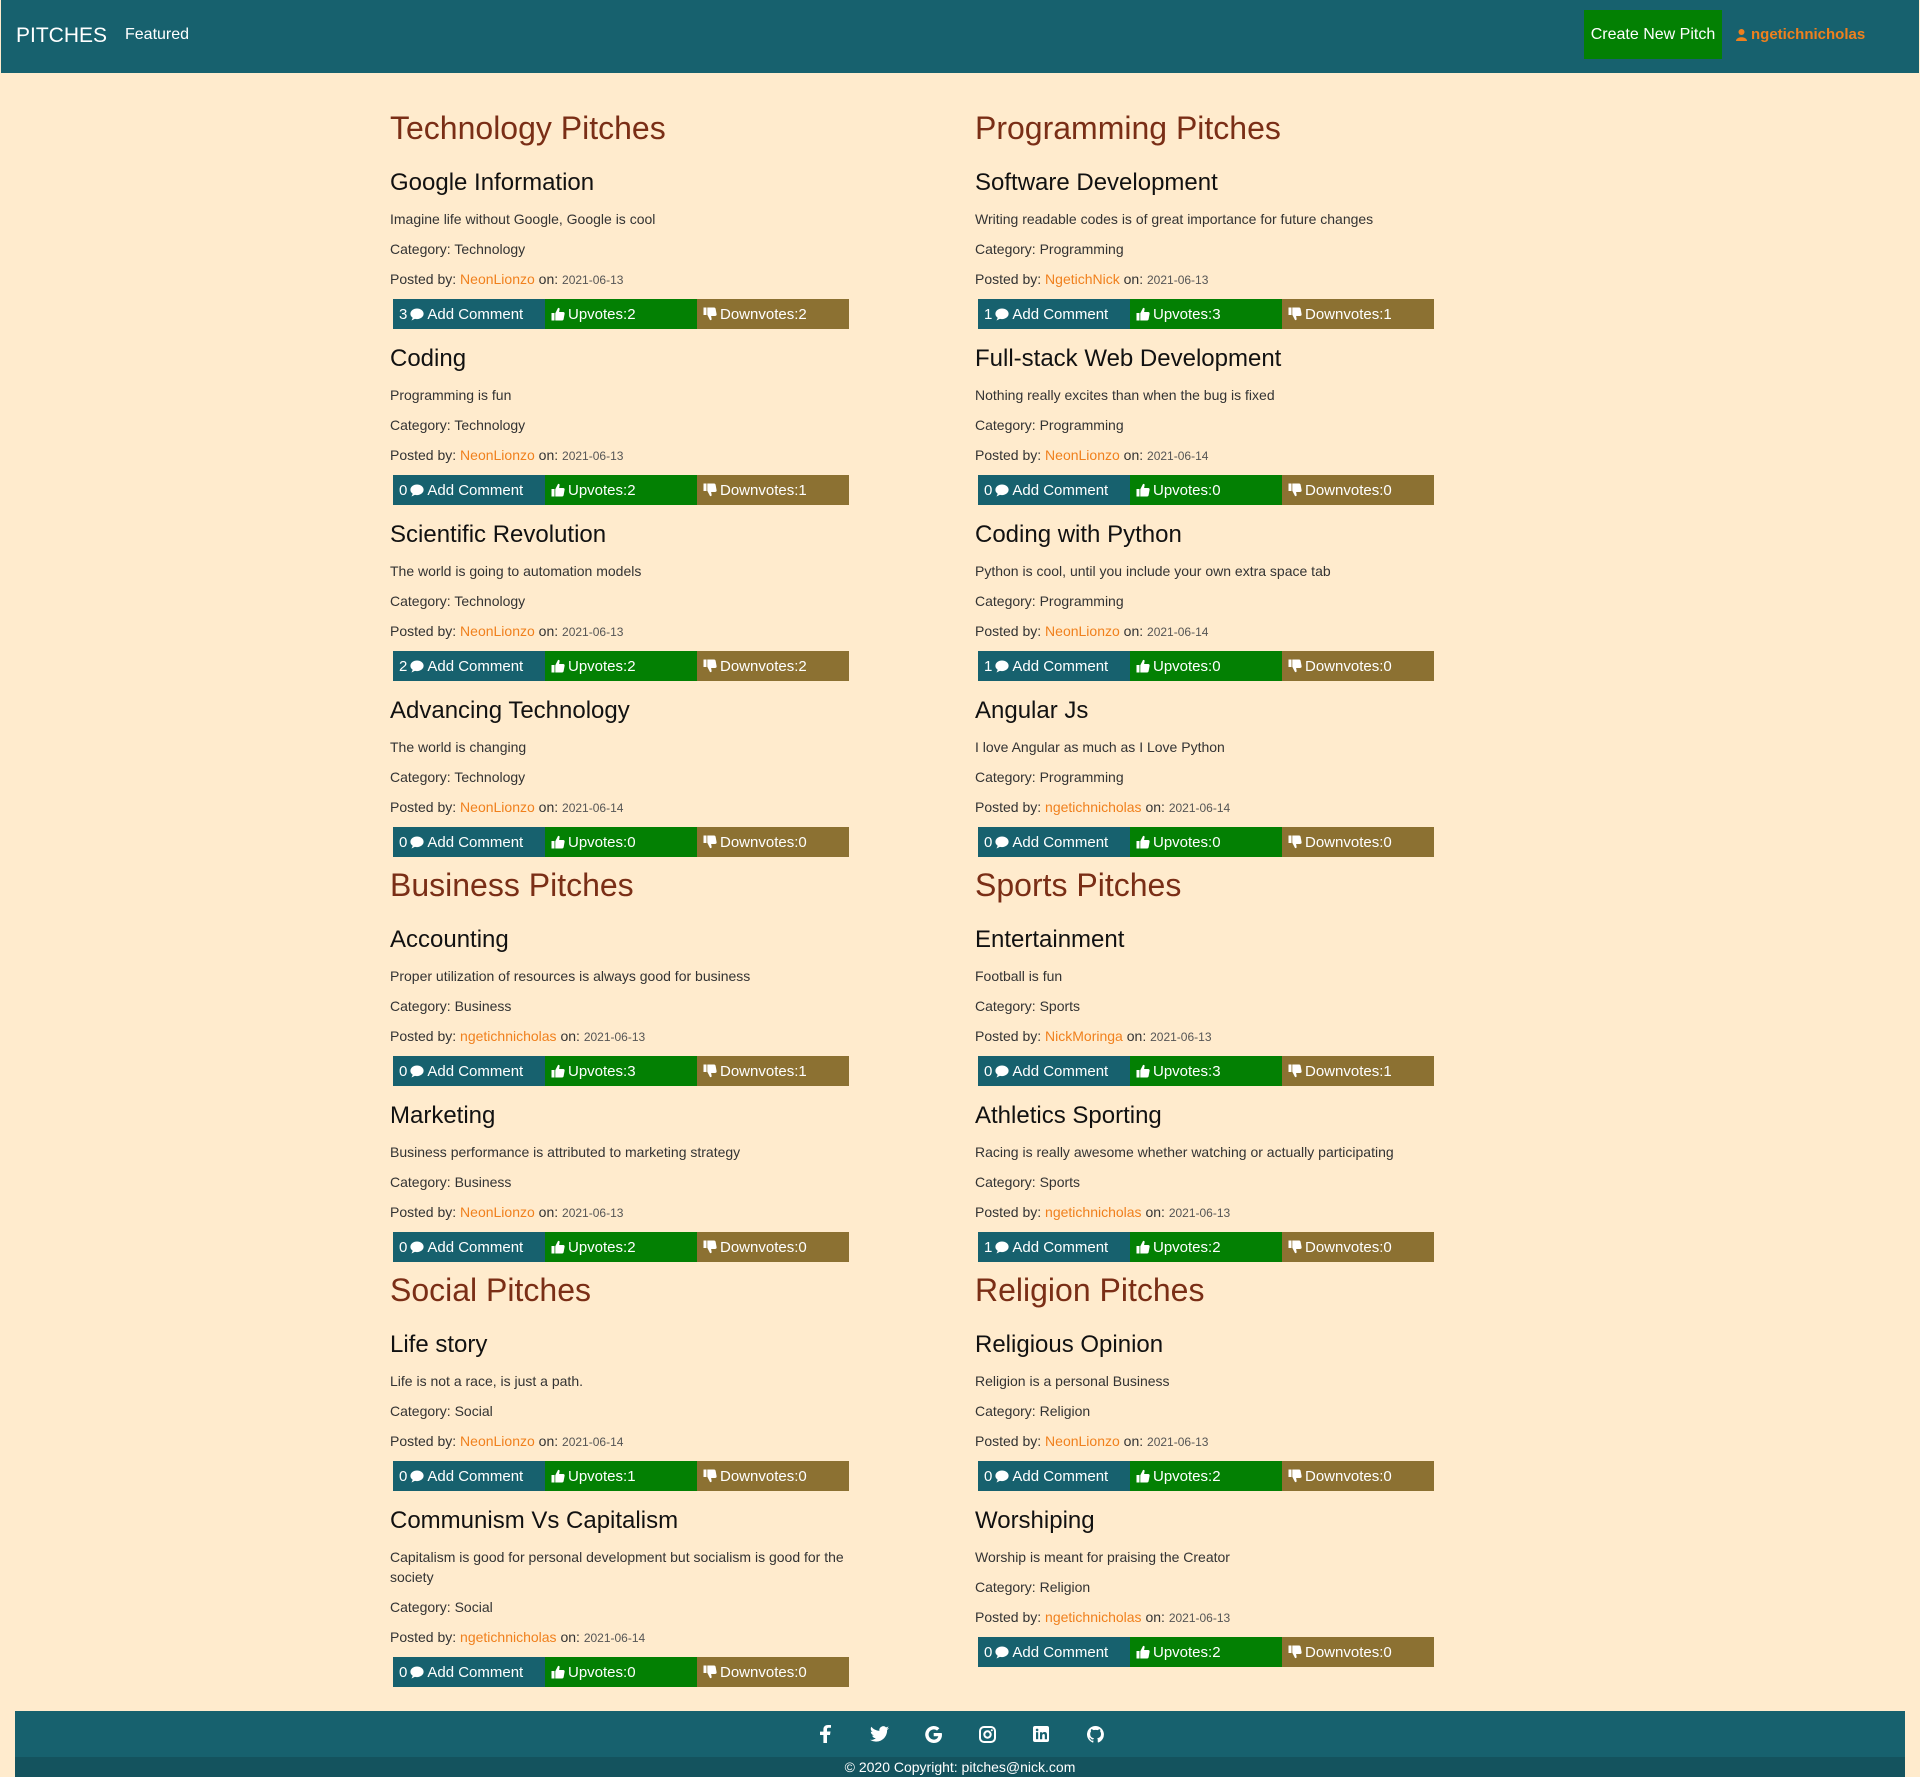  What do you see at coordinates (61, 36) in the screenshot?
I see `brand-link: PITCHES` at bounding box center [61, 36].